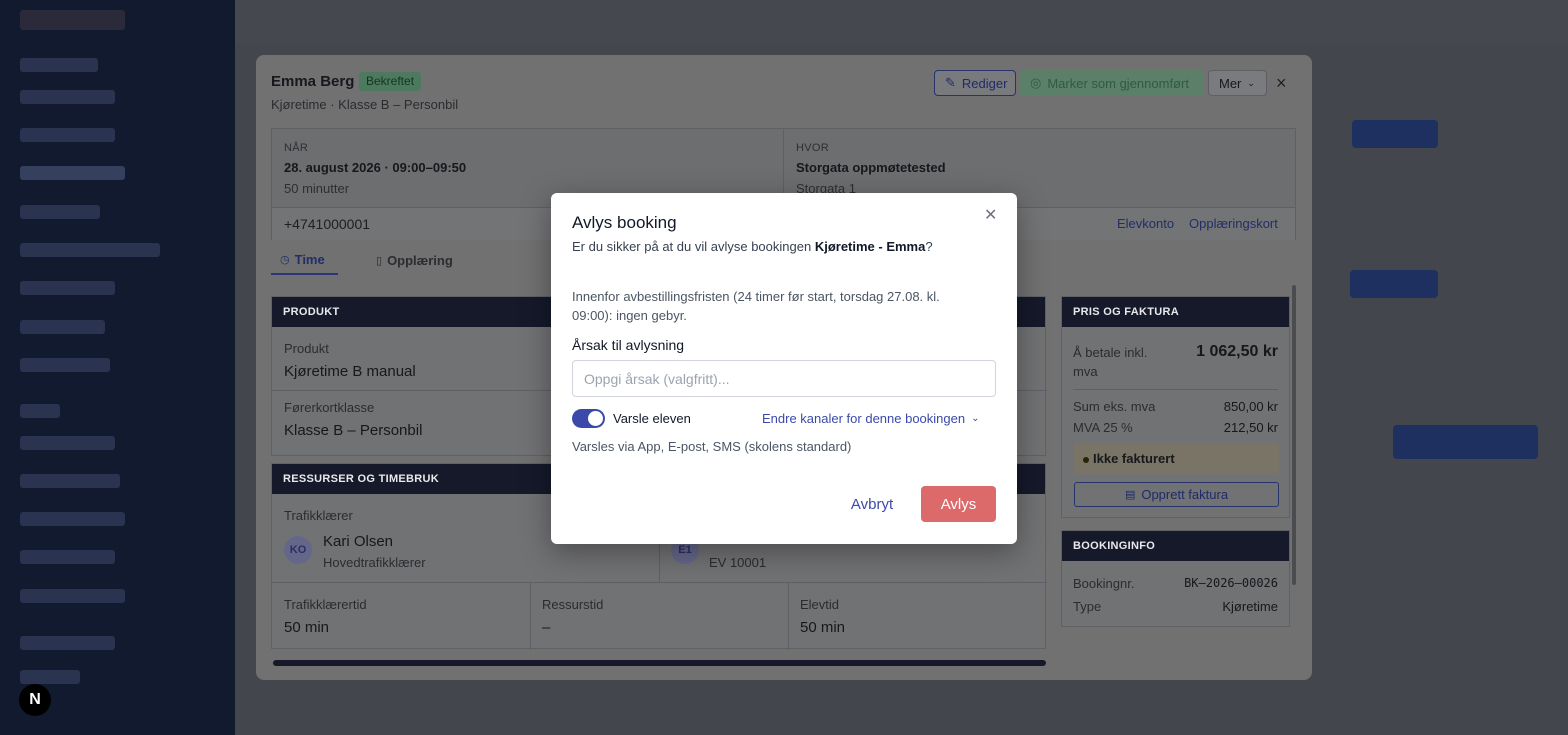  I want to click on when-value: 28. august 2026 · 09:00–09:50, so click(375, 167).